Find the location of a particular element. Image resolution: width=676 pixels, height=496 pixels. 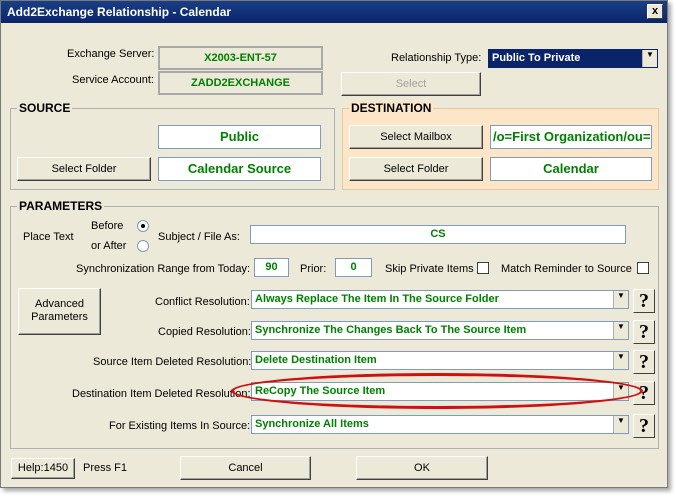

exchange-server-field: X2003-ENT-57 is located at coordinates (240, 58).